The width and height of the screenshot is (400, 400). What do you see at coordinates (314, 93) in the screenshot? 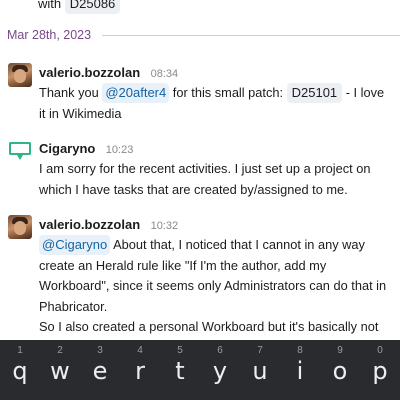
I see `revision-chip: D25101` at bounding box center [314, 93].